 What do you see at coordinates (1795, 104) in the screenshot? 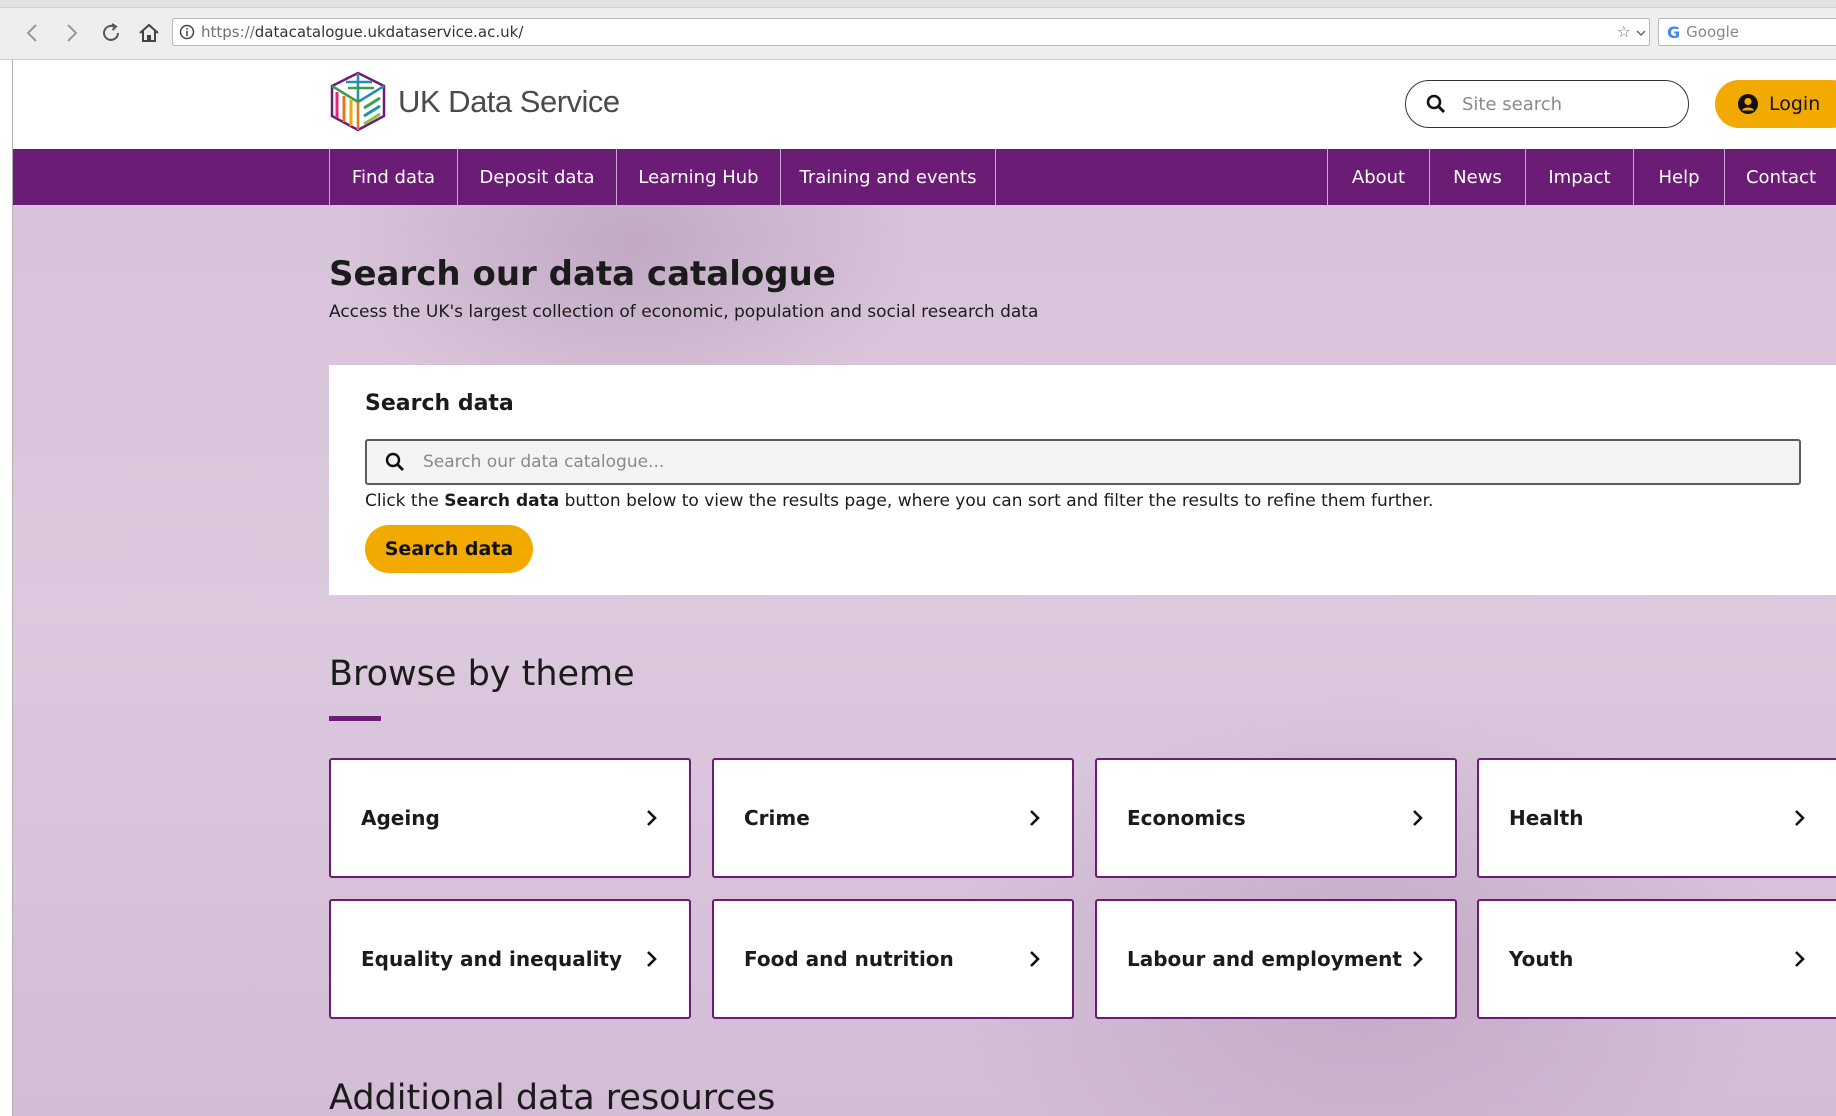
I see `login-label: Login` at bounding box center [1795, 104].